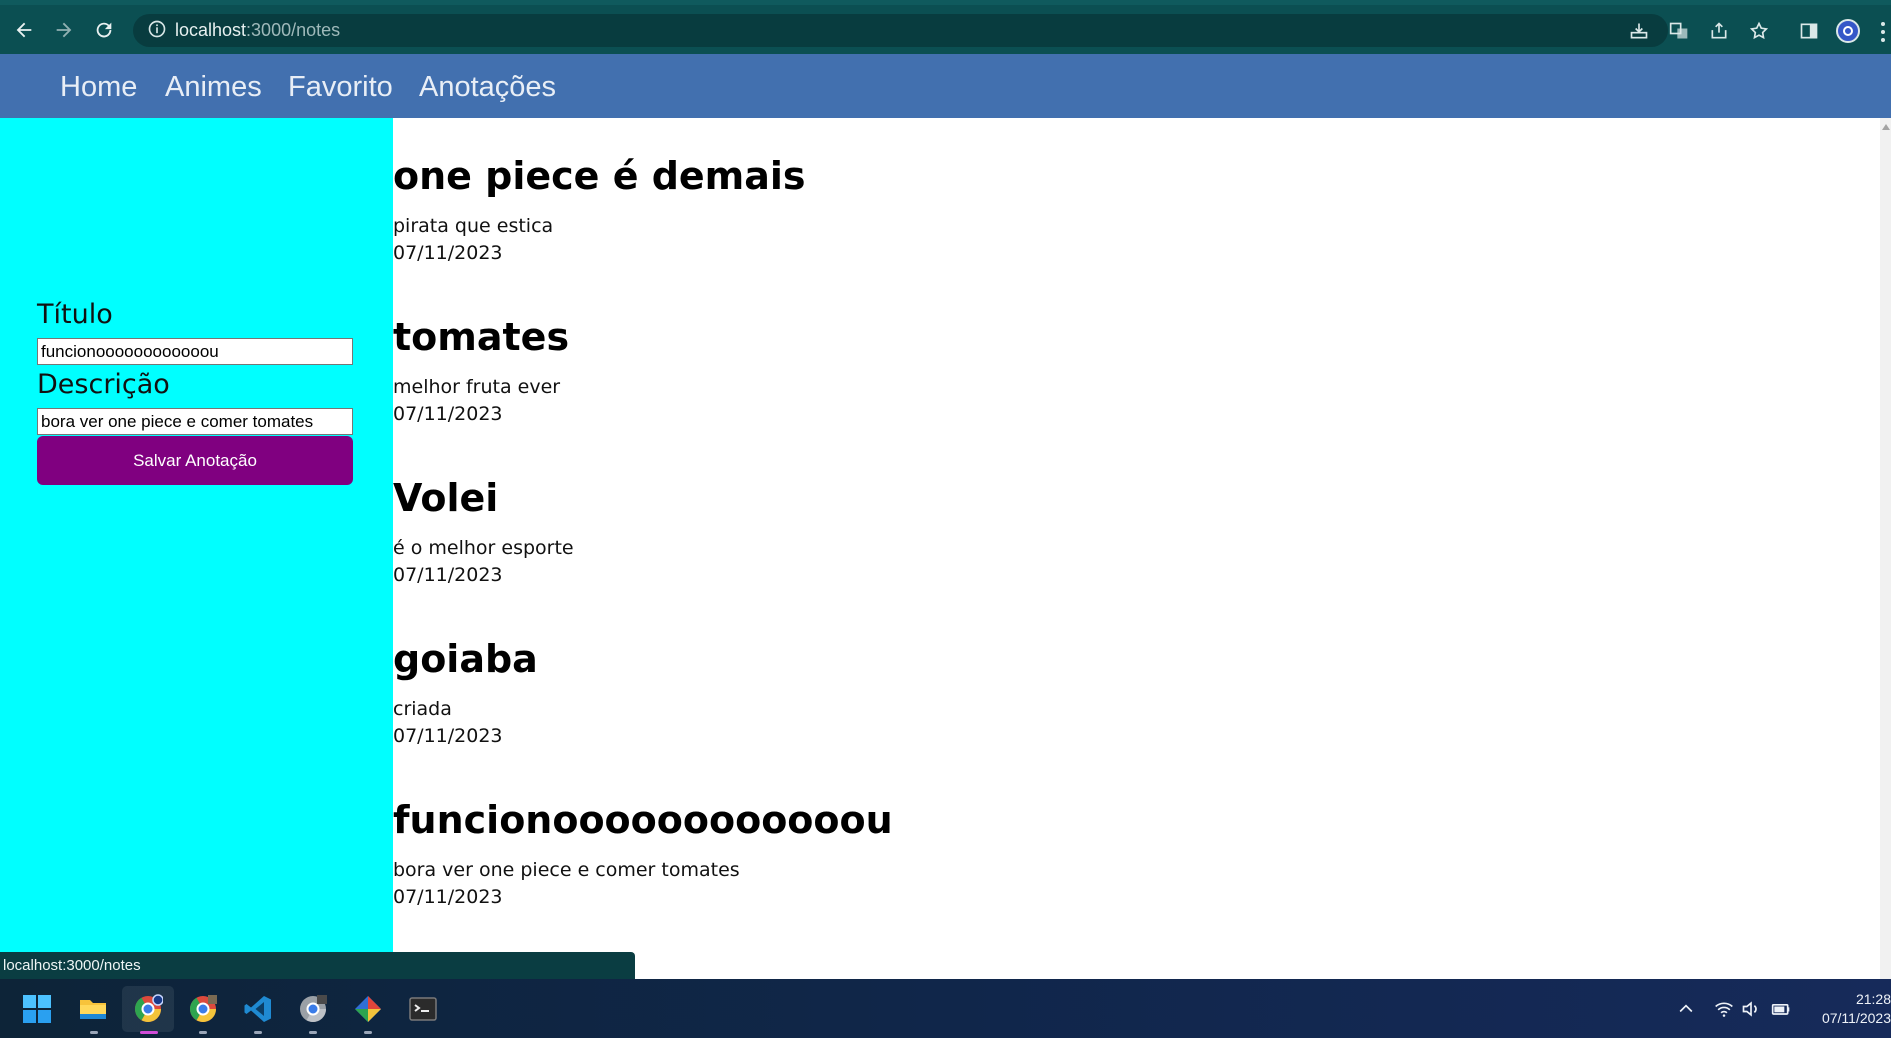 This screenshot has width=1891, height=1038. I want to click on note-description: é o melhor esporte, so click(483, 548).